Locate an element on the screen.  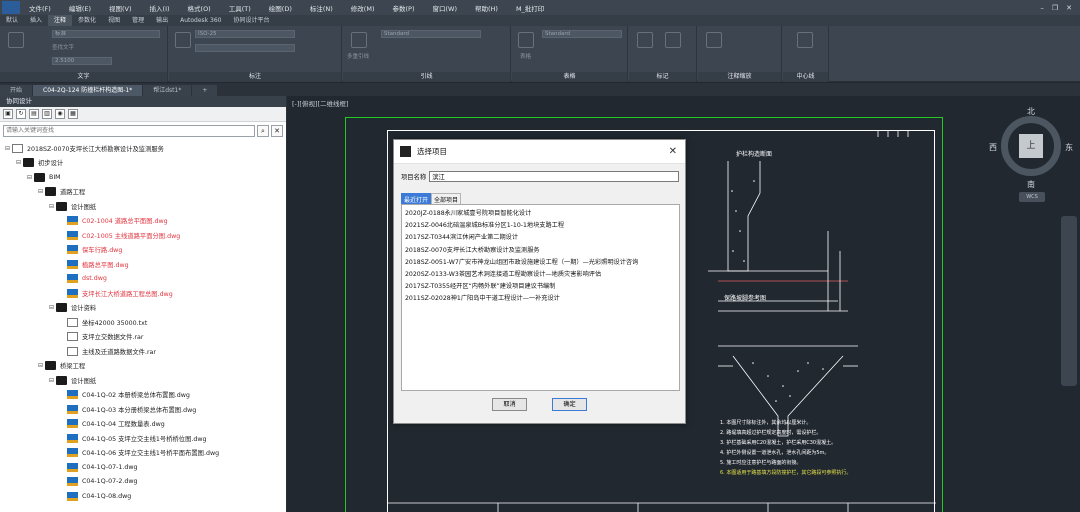
tree-folder: ⊟ 初步设计 is located at coordinates (38, 163).